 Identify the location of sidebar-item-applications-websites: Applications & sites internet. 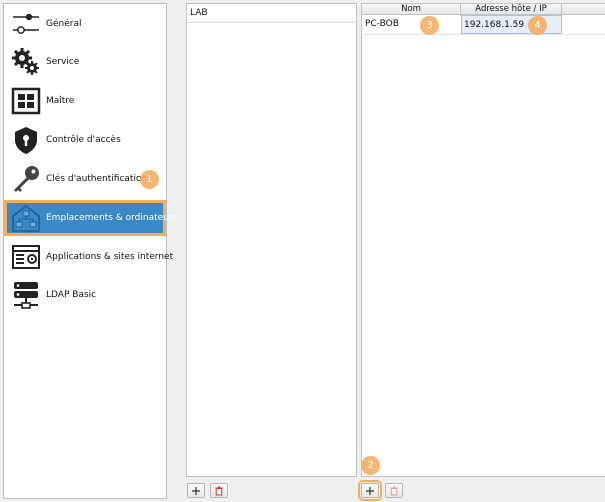
(88, 257).